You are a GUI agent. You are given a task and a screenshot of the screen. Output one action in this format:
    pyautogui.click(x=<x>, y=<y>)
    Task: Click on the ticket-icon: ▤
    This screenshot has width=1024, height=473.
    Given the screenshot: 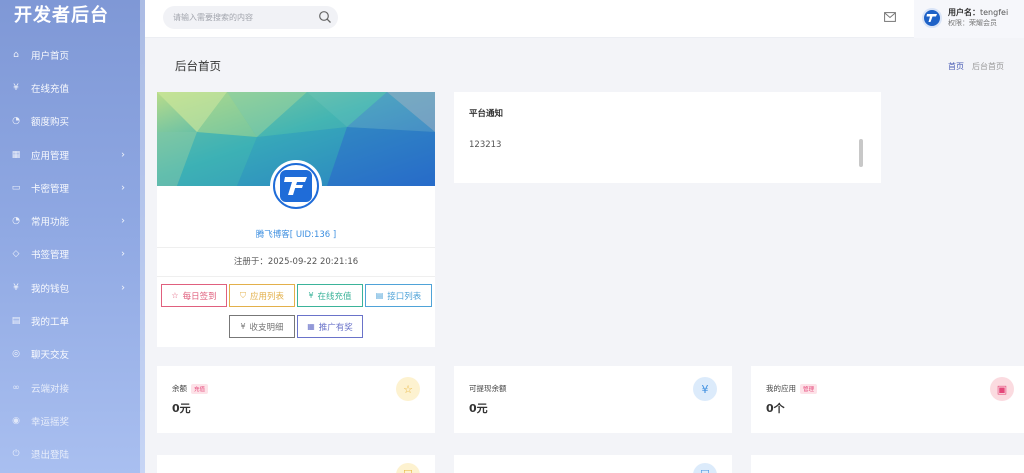 What is the action you would take?
    pyautogui.click(x=16, y=321)
    